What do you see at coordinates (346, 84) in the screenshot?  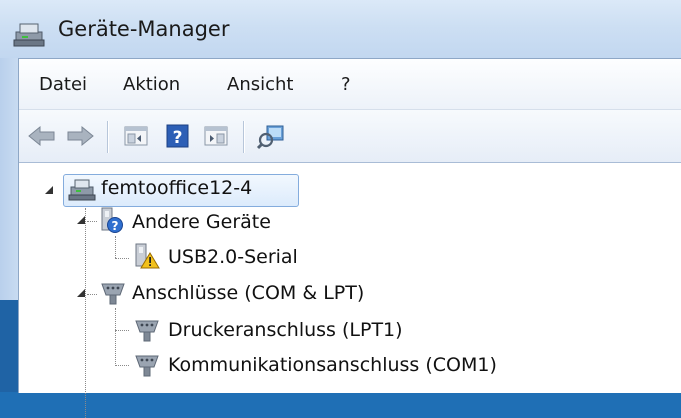 I see `menu-help: ?` at bounding box center [346, 84].